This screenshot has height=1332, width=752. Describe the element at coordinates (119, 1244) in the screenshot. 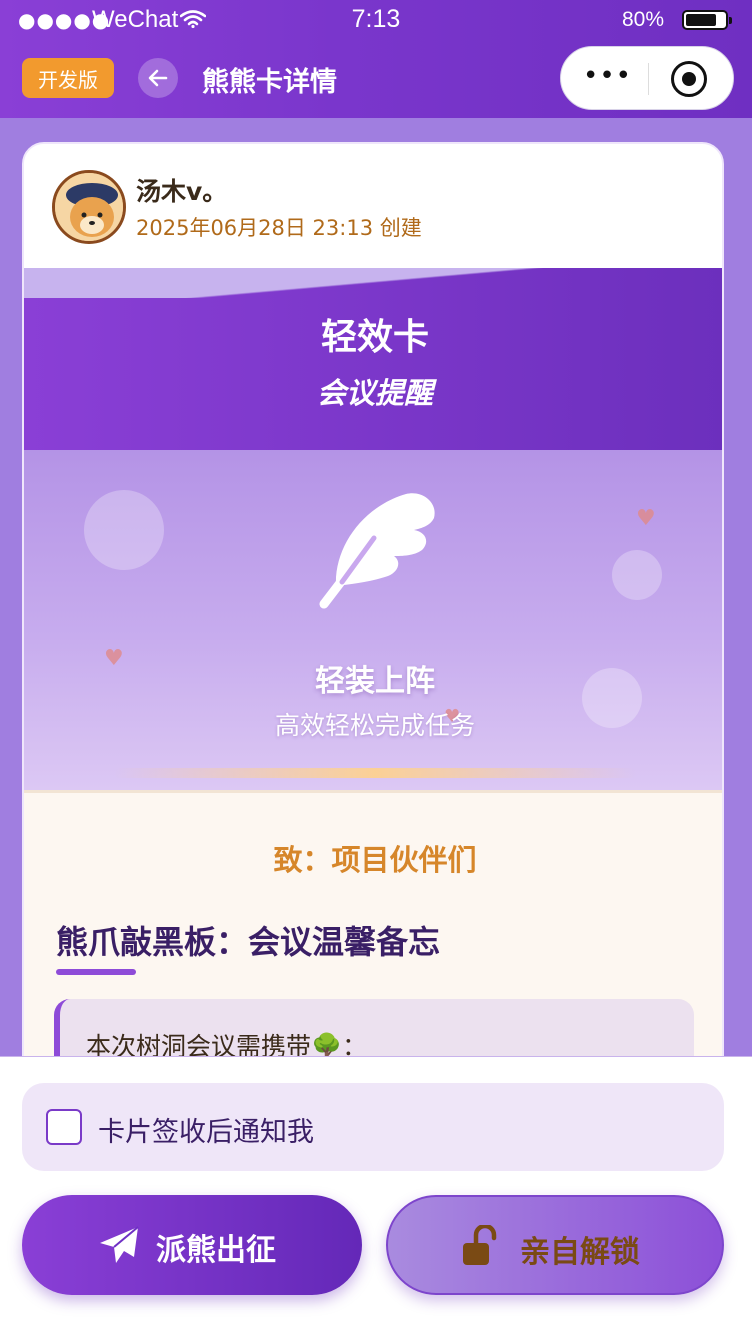

I see `paper-plane-icon` at that location.